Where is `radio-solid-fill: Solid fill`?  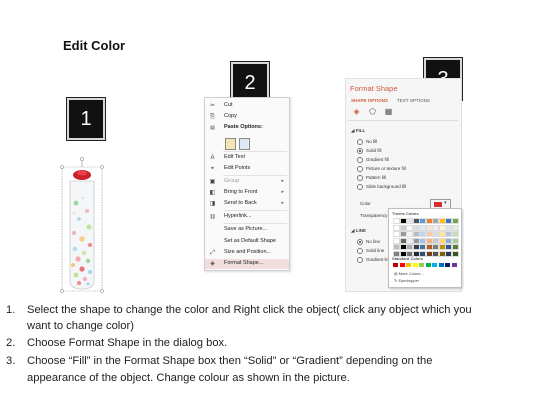 radio-solid-fill: Solid fill is located at coordinates (369, 151).